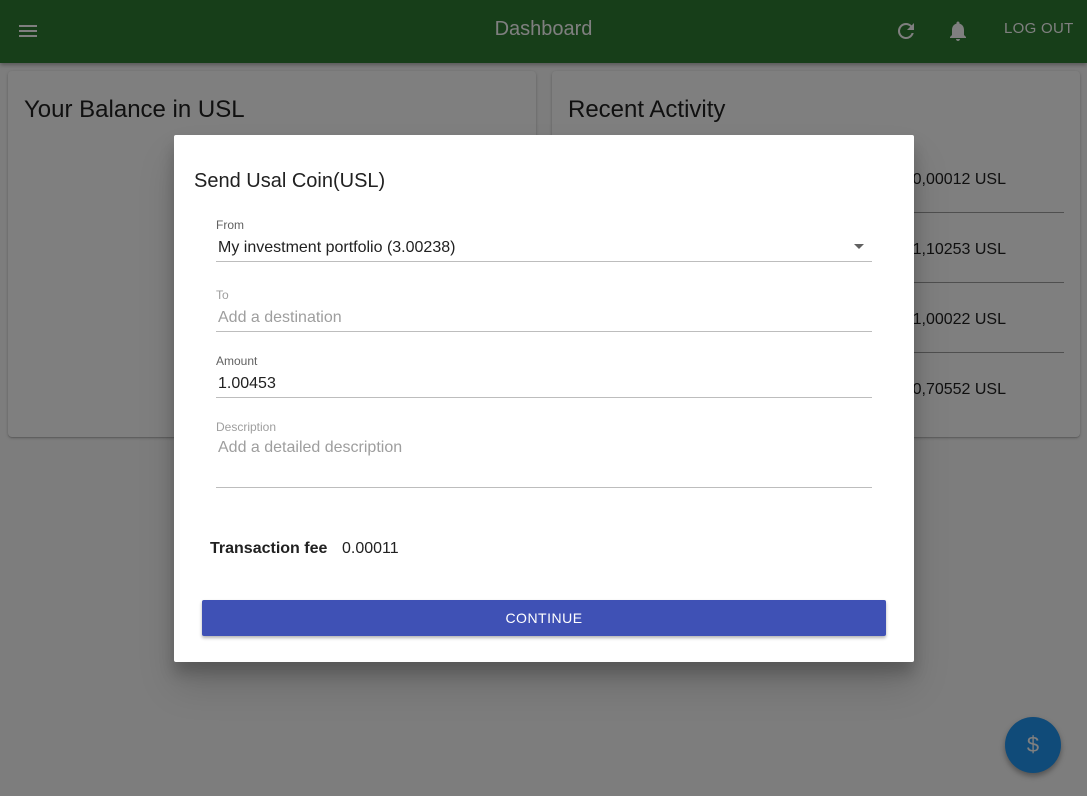 This screenshot has width=1087, height=796. Describe the element at coordinates (544, 331) in the screenshot. I see `to-underline` at that location.